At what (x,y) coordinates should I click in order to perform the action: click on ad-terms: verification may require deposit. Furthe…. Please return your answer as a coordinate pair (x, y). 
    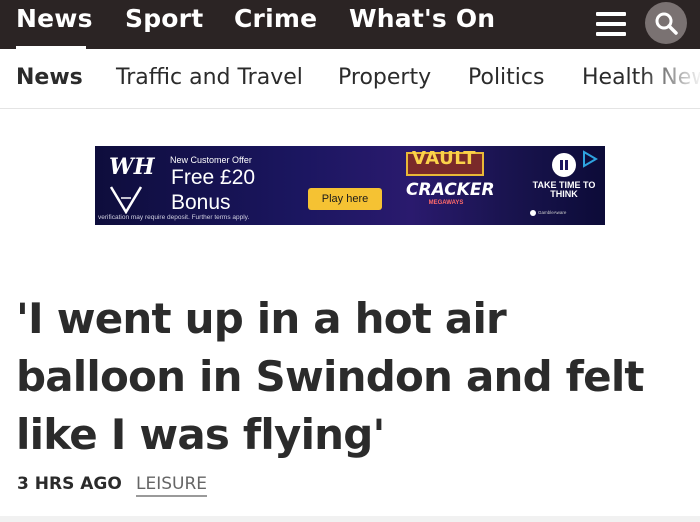
    Looking at the image, I should click on (174, 217).